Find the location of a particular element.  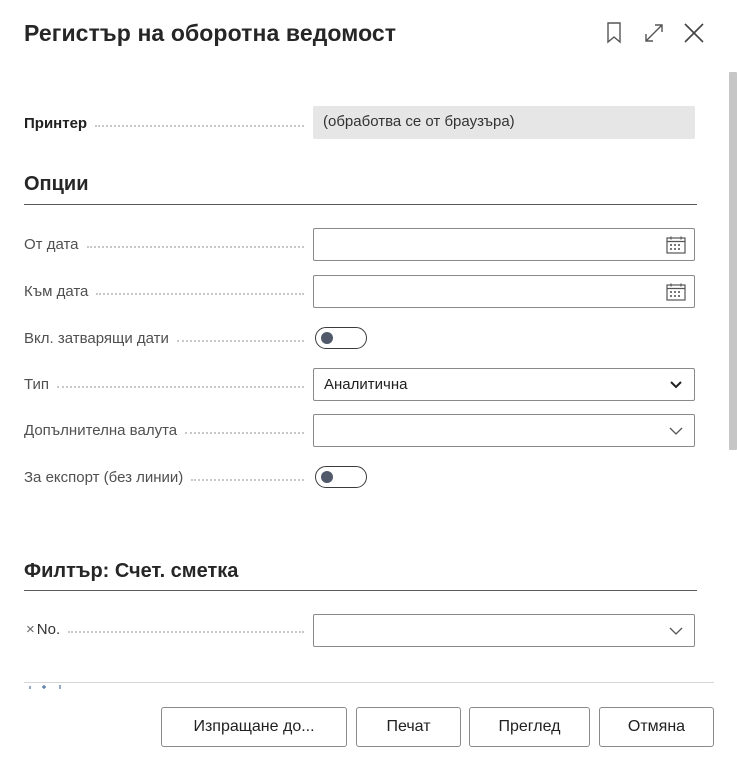

printer-field: (обработва се от браузъра) is located at coordinates (504, 122).